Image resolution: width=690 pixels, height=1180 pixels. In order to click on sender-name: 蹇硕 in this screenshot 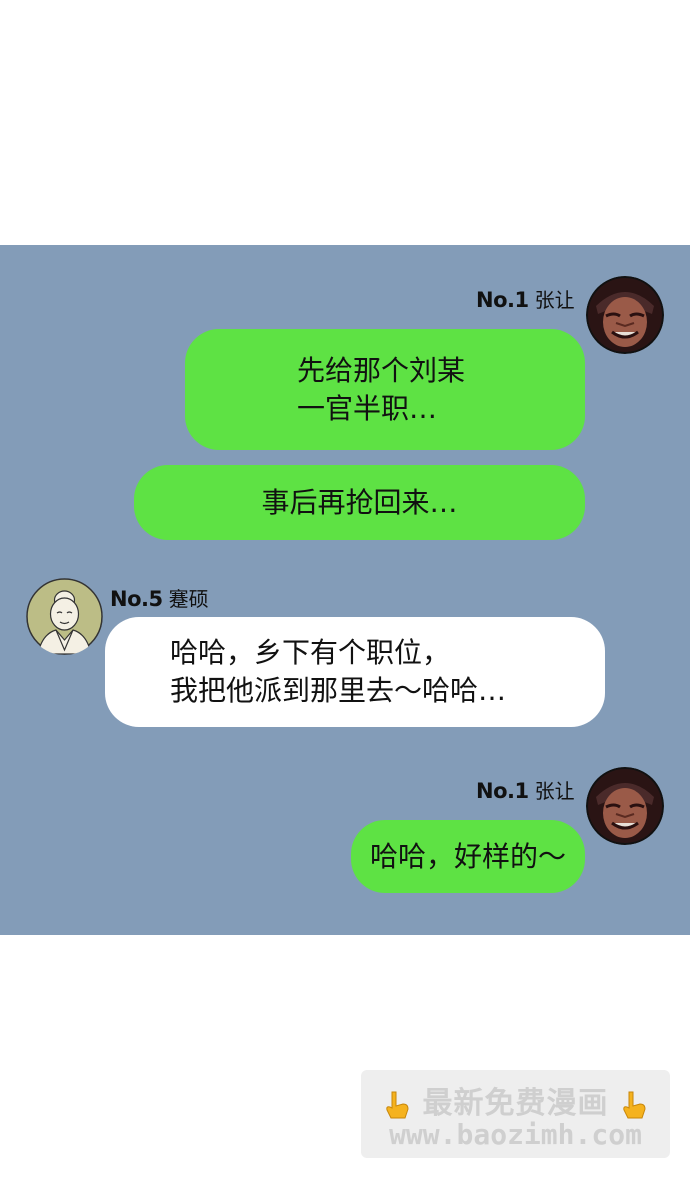, I will do `click(188, 599)`.